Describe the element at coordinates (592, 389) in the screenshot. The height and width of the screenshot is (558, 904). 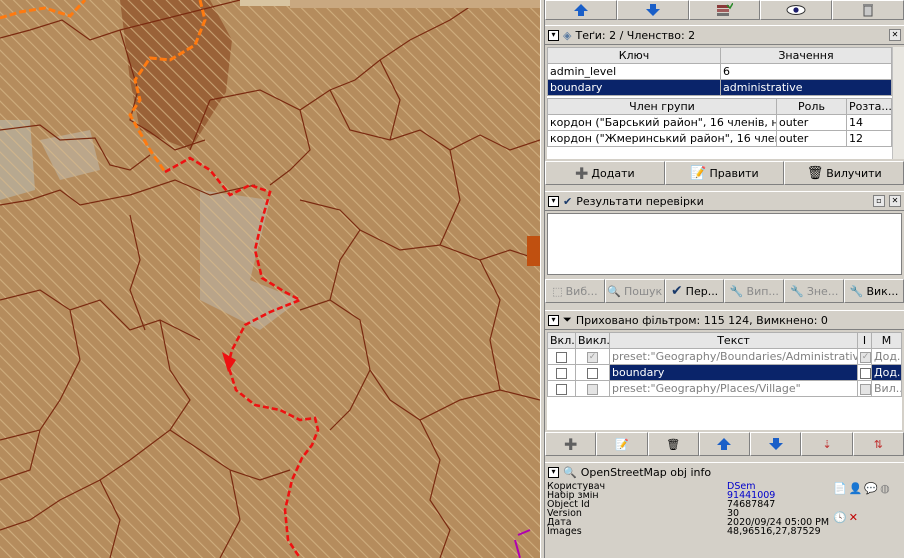
I see `disabled-checkbox` at that location.